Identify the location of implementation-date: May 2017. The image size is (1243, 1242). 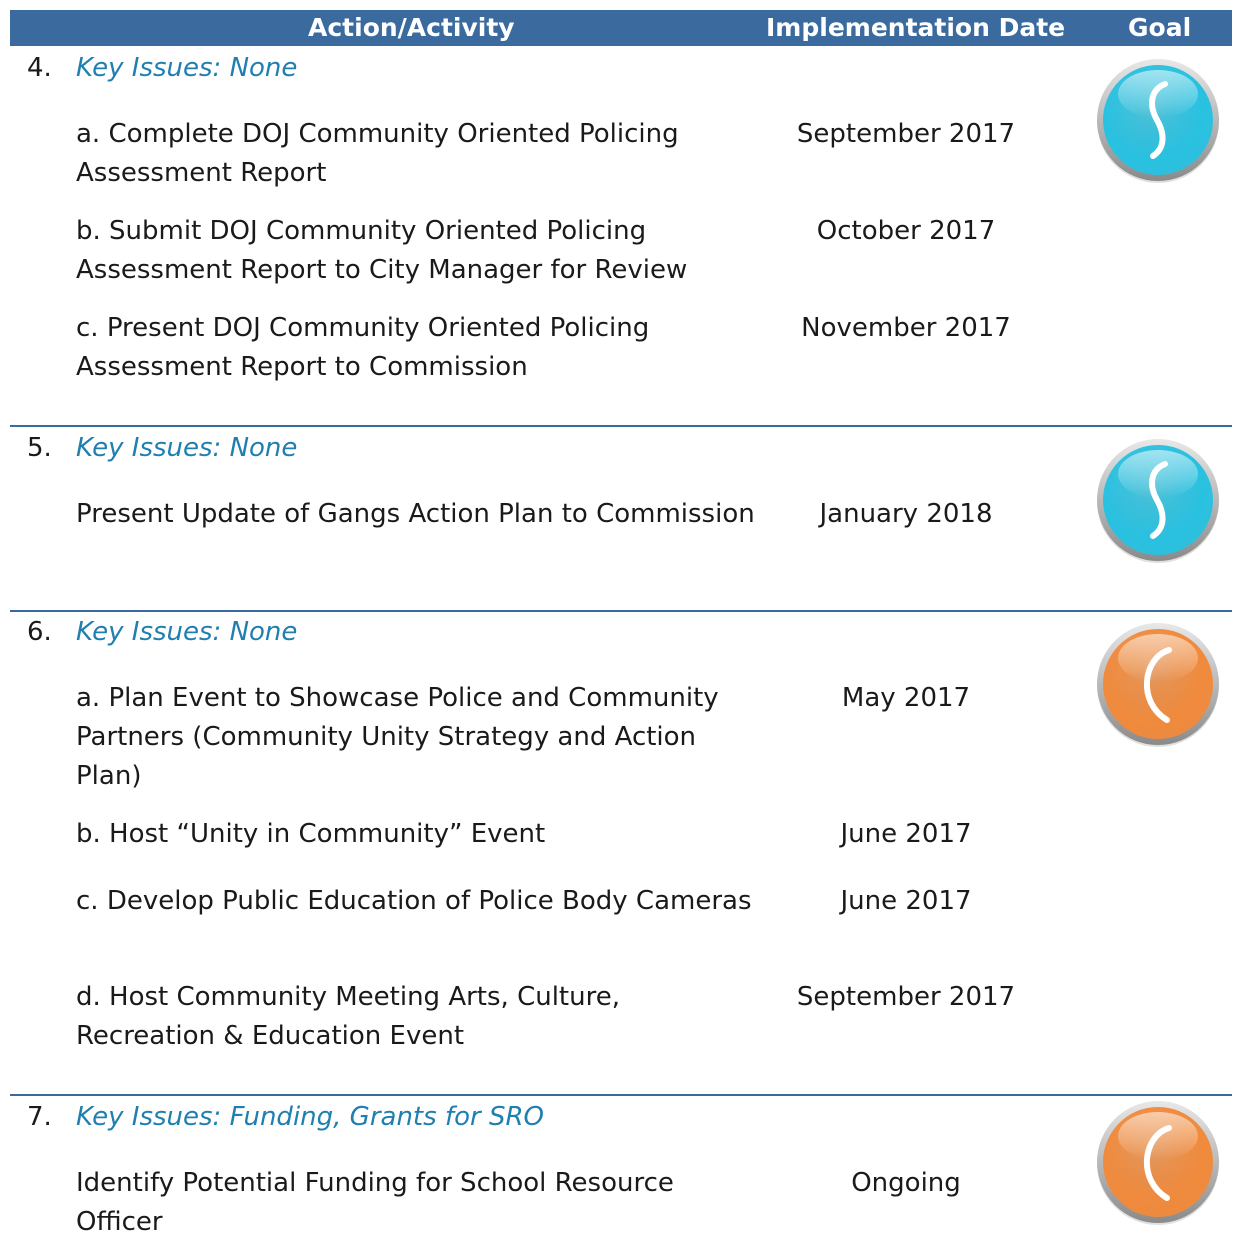
(906, 698).